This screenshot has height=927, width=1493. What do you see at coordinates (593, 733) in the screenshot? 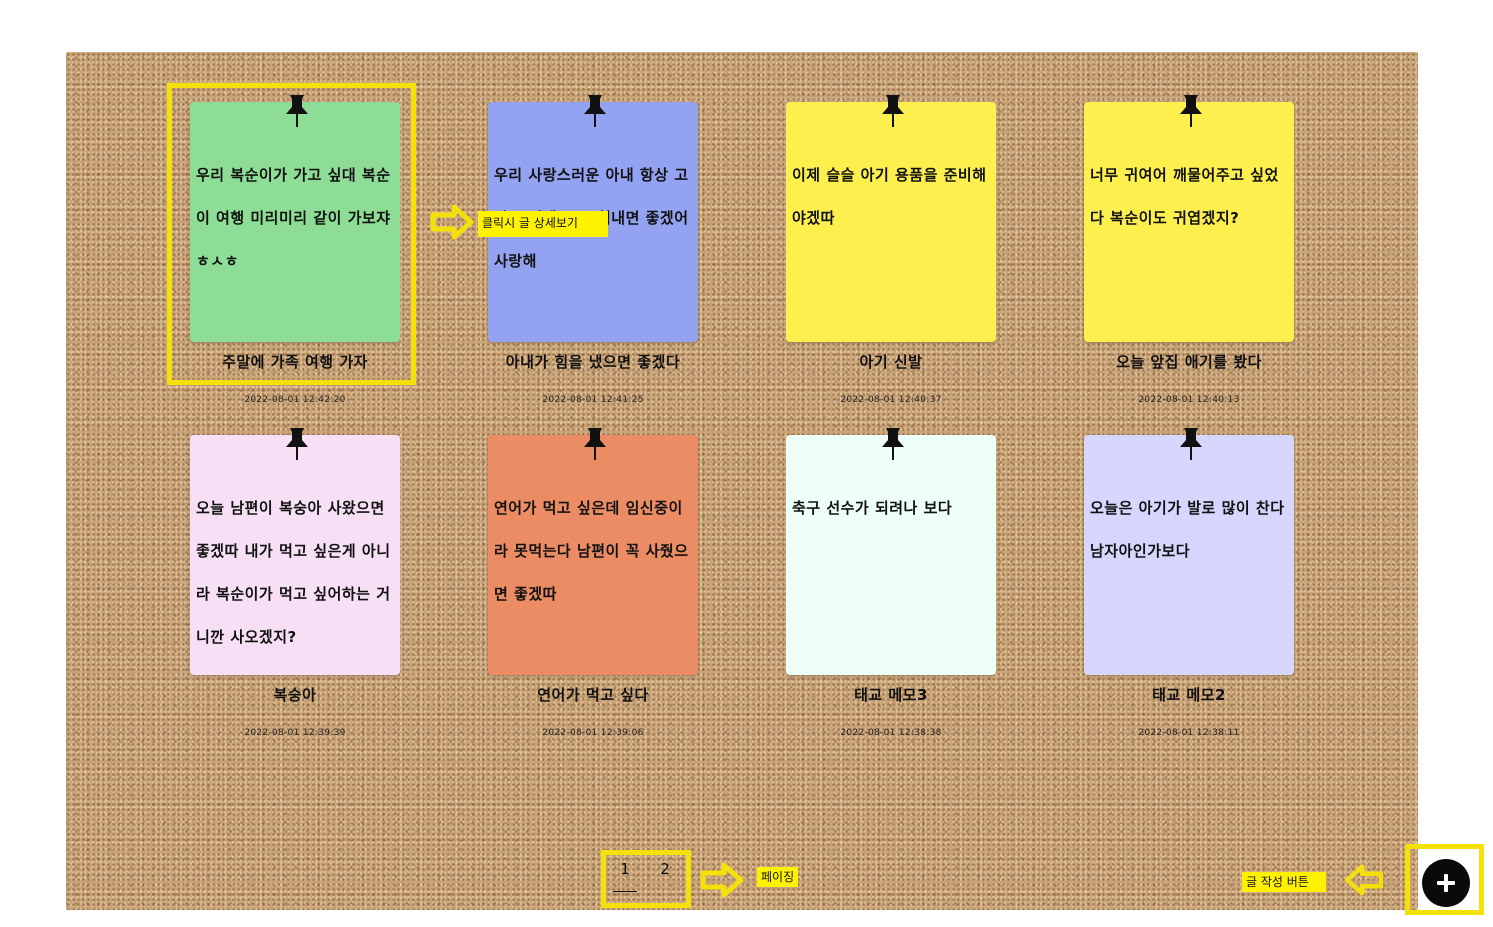
I see `memo-date: 2022-08-01 12:39:06` at bounding box center [593, 733].